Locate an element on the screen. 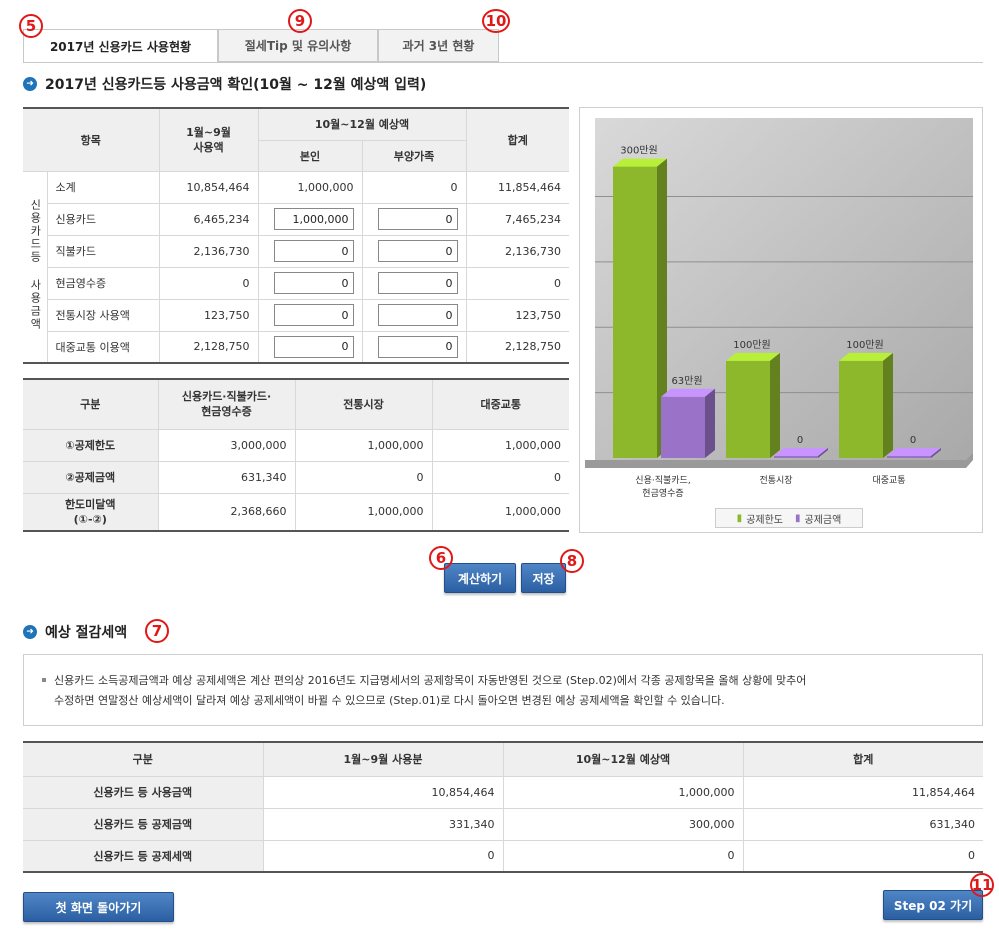  step-02-button: Step 02 가기 is located at coordinates (933, 905).